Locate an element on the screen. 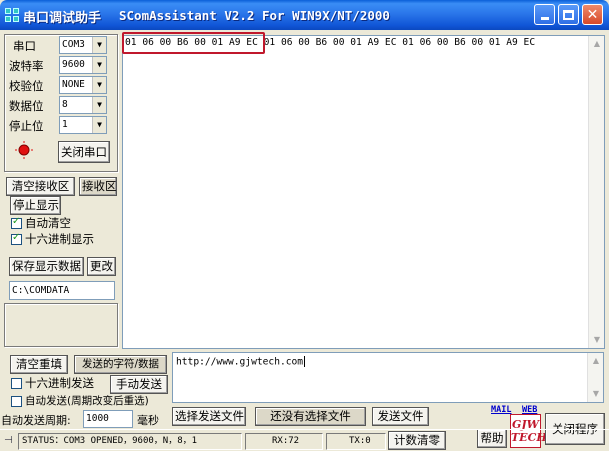  send-area-label: 发送的字符/数据 is located at coordinates (120, 364).